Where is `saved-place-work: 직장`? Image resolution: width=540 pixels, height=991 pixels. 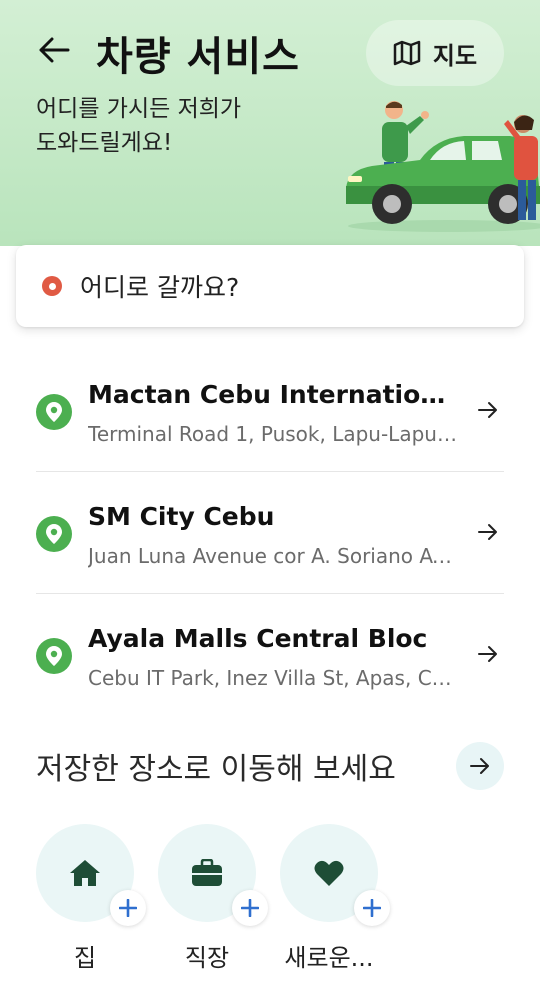
saved-place-work: 직장 is located at coordinates (213, 898).